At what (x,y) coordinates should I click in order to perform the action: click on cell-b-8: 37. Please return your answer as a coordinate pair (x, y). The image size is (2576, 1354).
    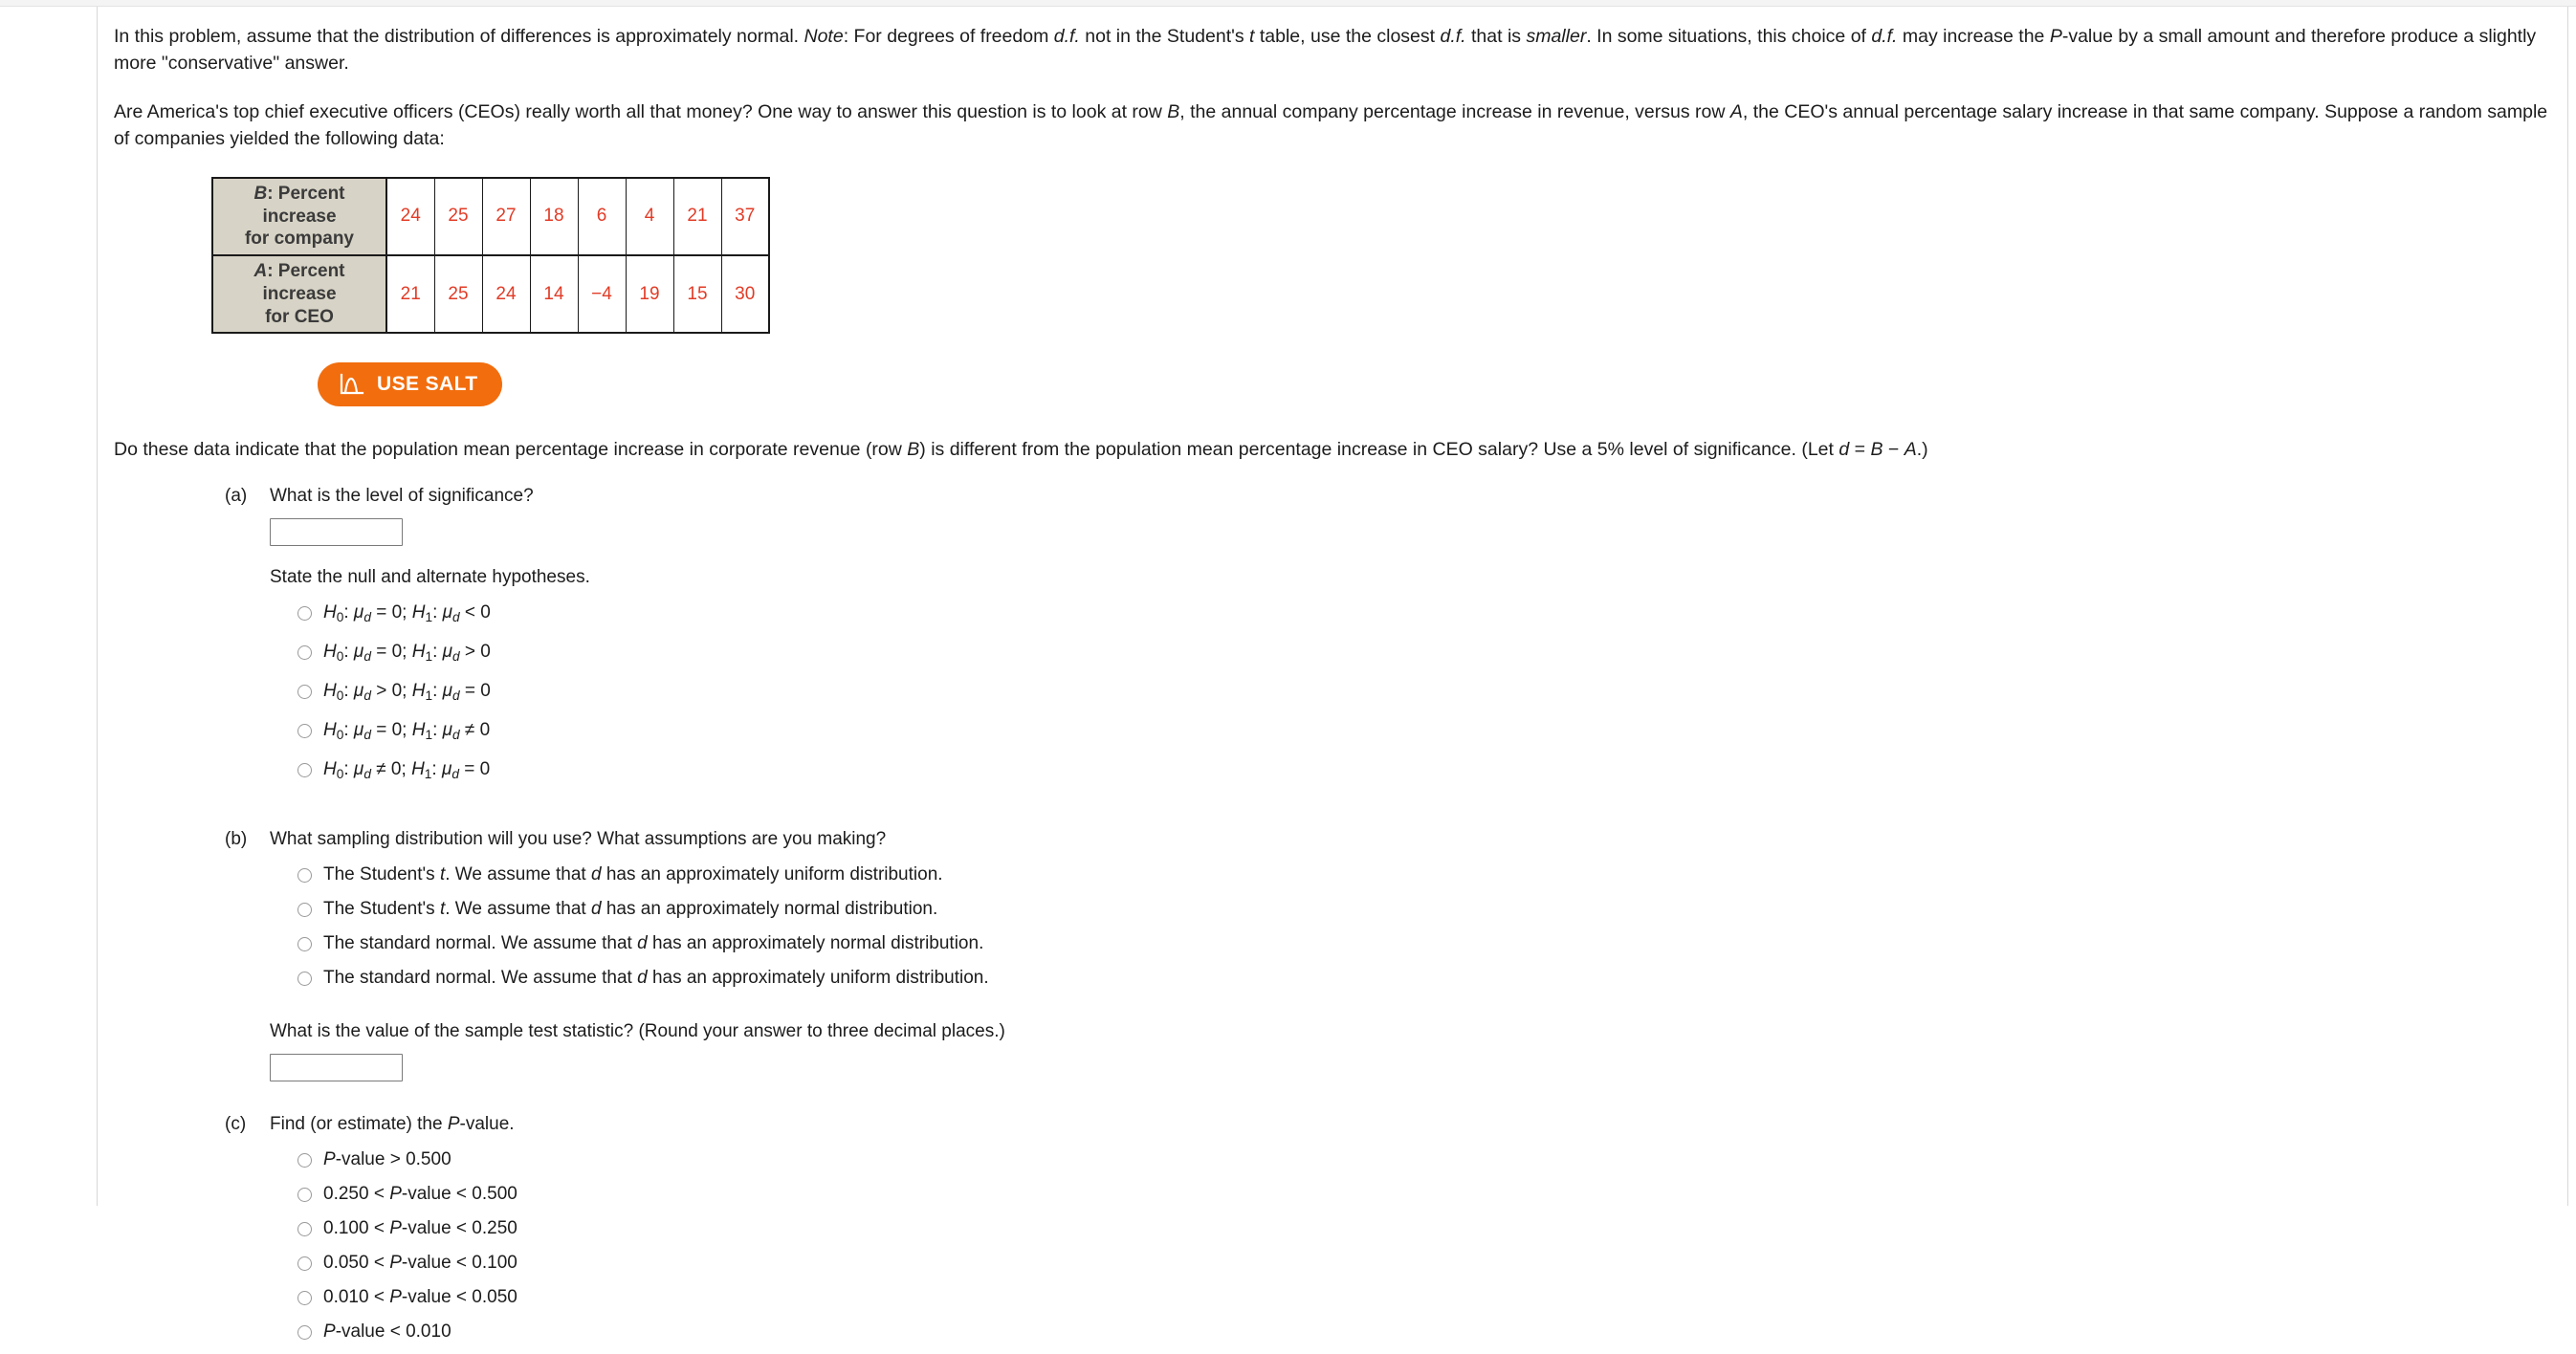
    Looking at the image, I should click on (745, 217).